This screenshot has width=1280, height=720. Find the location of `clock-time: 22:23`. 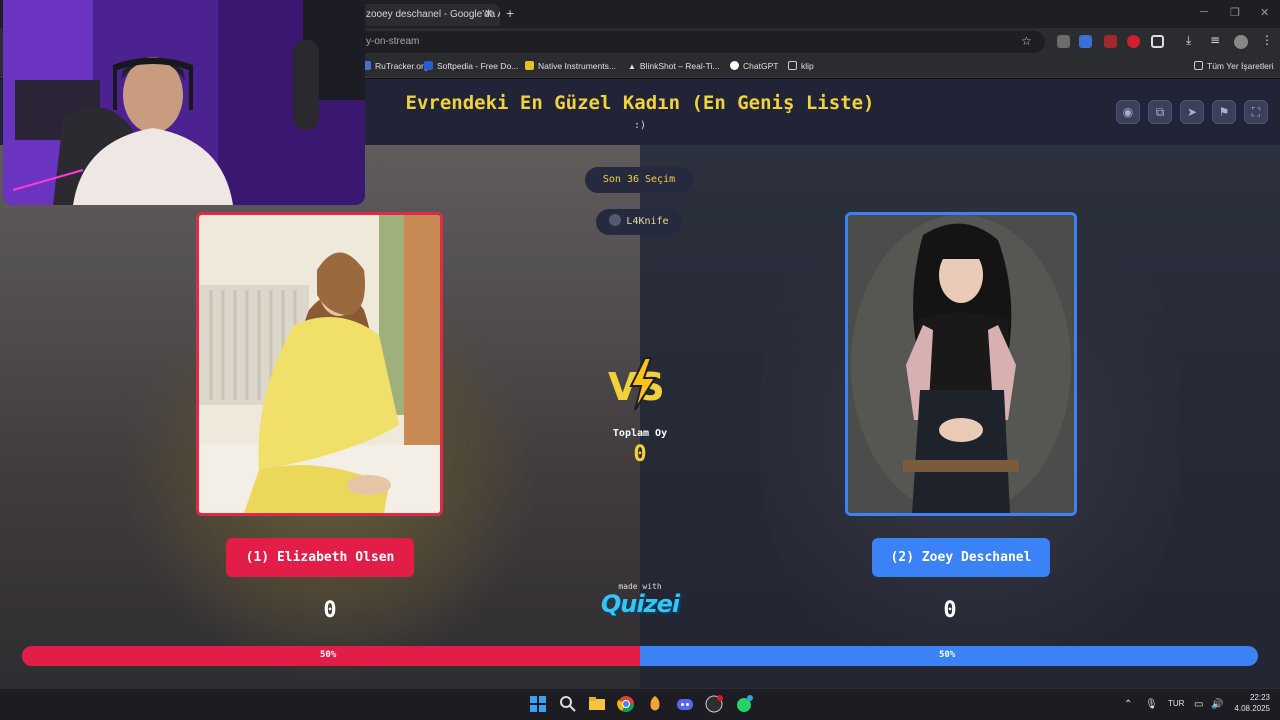

clock-time: 22:23 is located at coordinates (1251, 697).